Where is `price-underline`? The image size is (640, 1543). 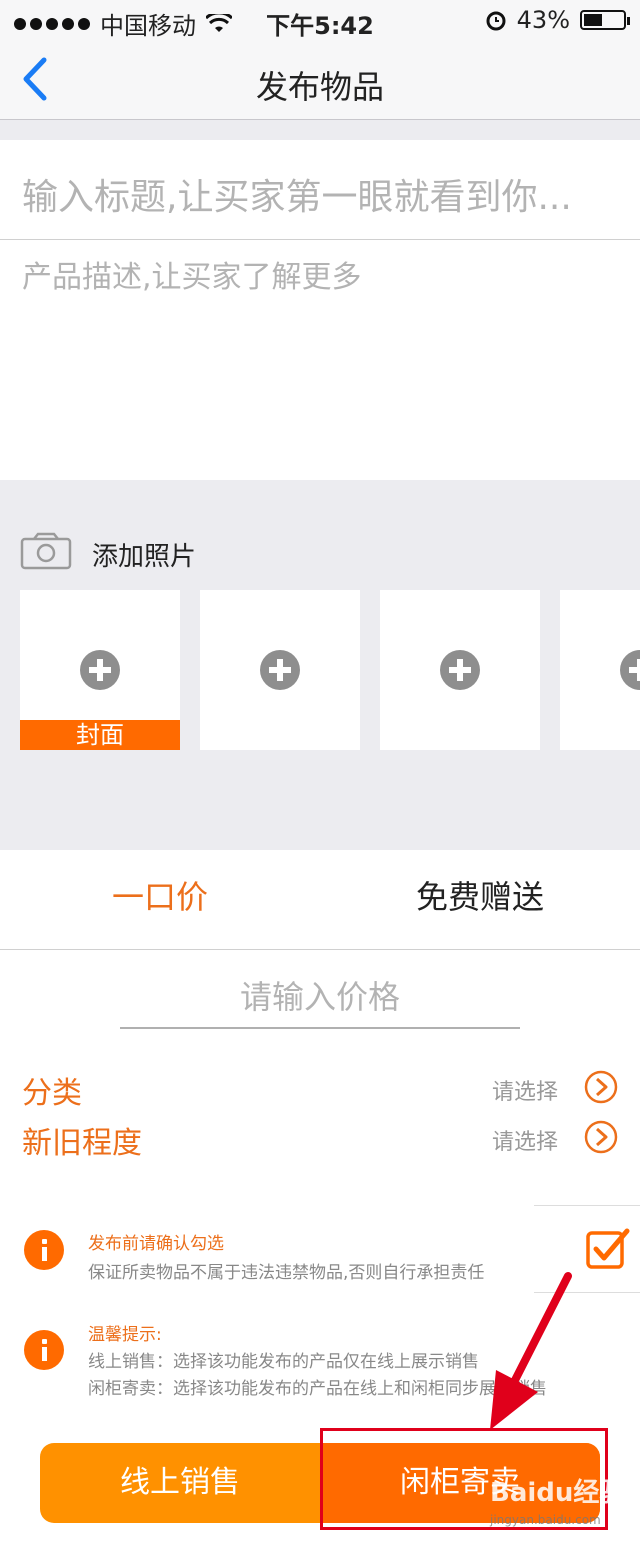 price-underline is located at coordinates (320, 1028).